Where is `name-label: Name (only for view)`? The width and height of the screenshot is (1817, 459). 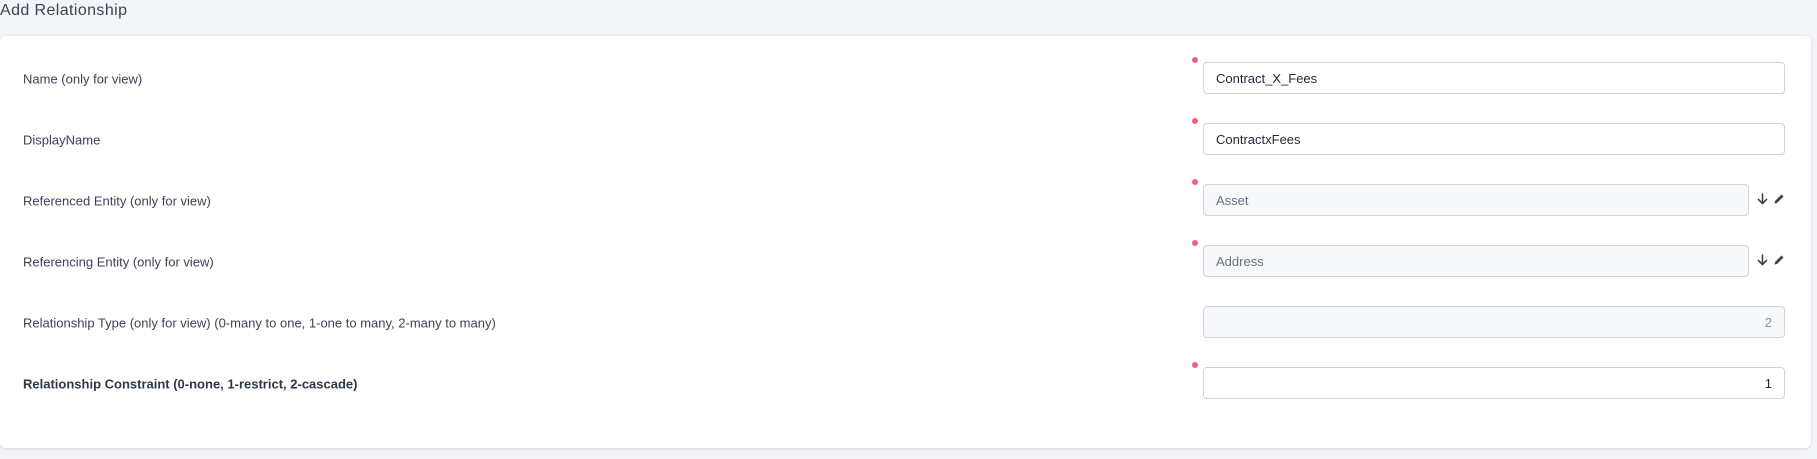 name-label: Name (only for view) is located at coordinates (83, 79).